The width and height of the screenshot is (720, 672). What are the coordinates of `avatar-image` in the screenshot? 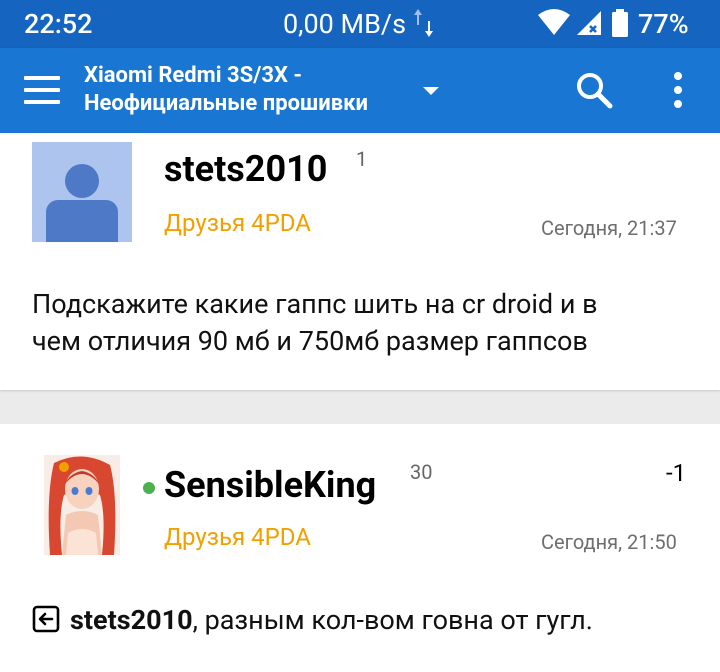 It's located at (82, 505).